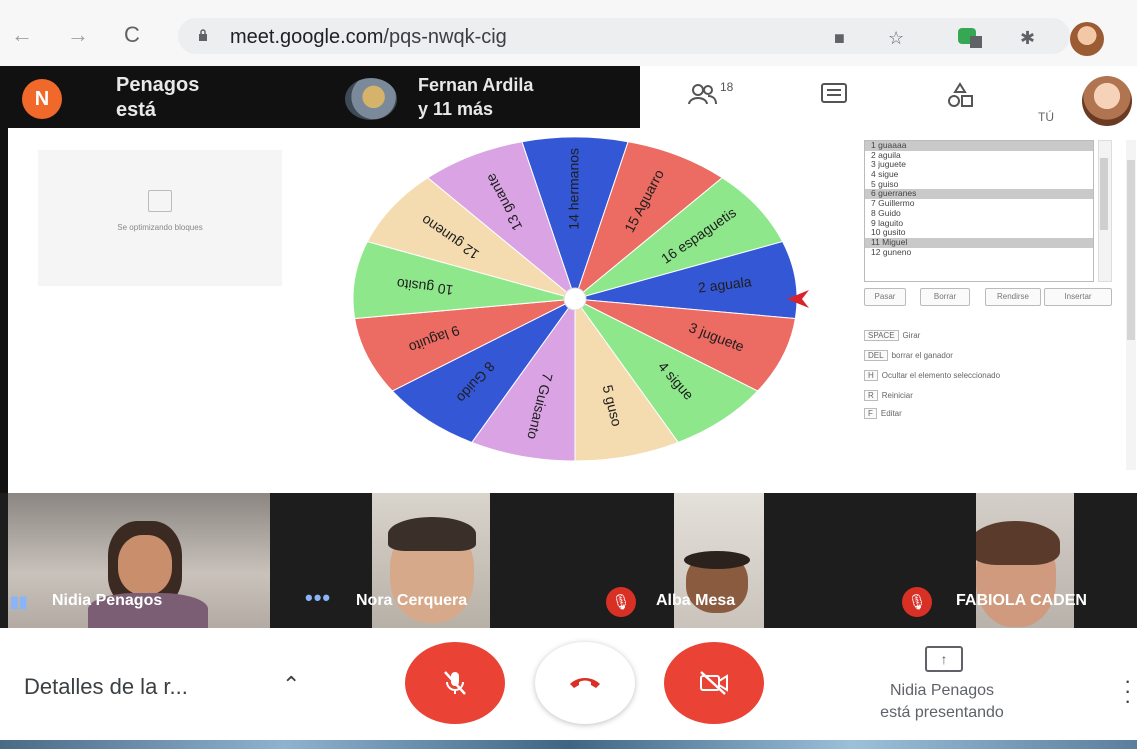  What do you see at coordinates (1027, 38) in the screenshot?
I see `puzzle-icon: ✱` at bounding box center [1027, 38].